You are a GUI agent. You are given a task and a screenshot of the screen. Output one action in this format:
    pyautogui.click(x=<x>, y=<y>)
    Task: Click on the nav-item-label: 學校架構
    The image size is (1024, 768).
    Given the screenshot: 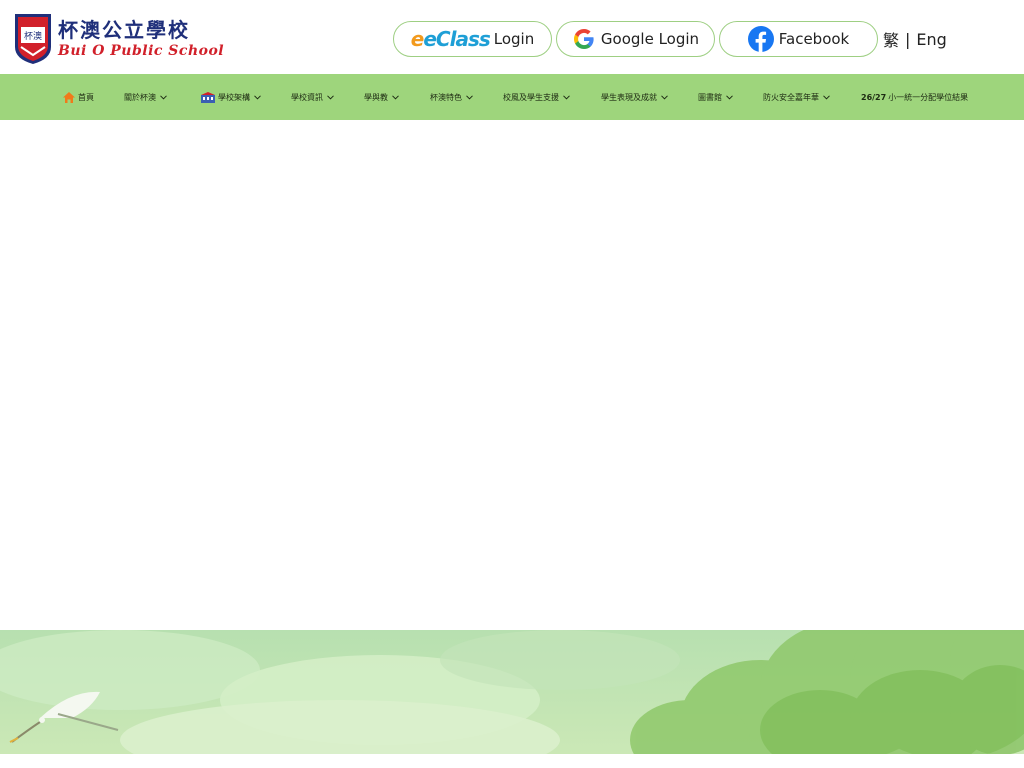 What is the action you would take?
    pyautogui.click(x=234, y=97)
    